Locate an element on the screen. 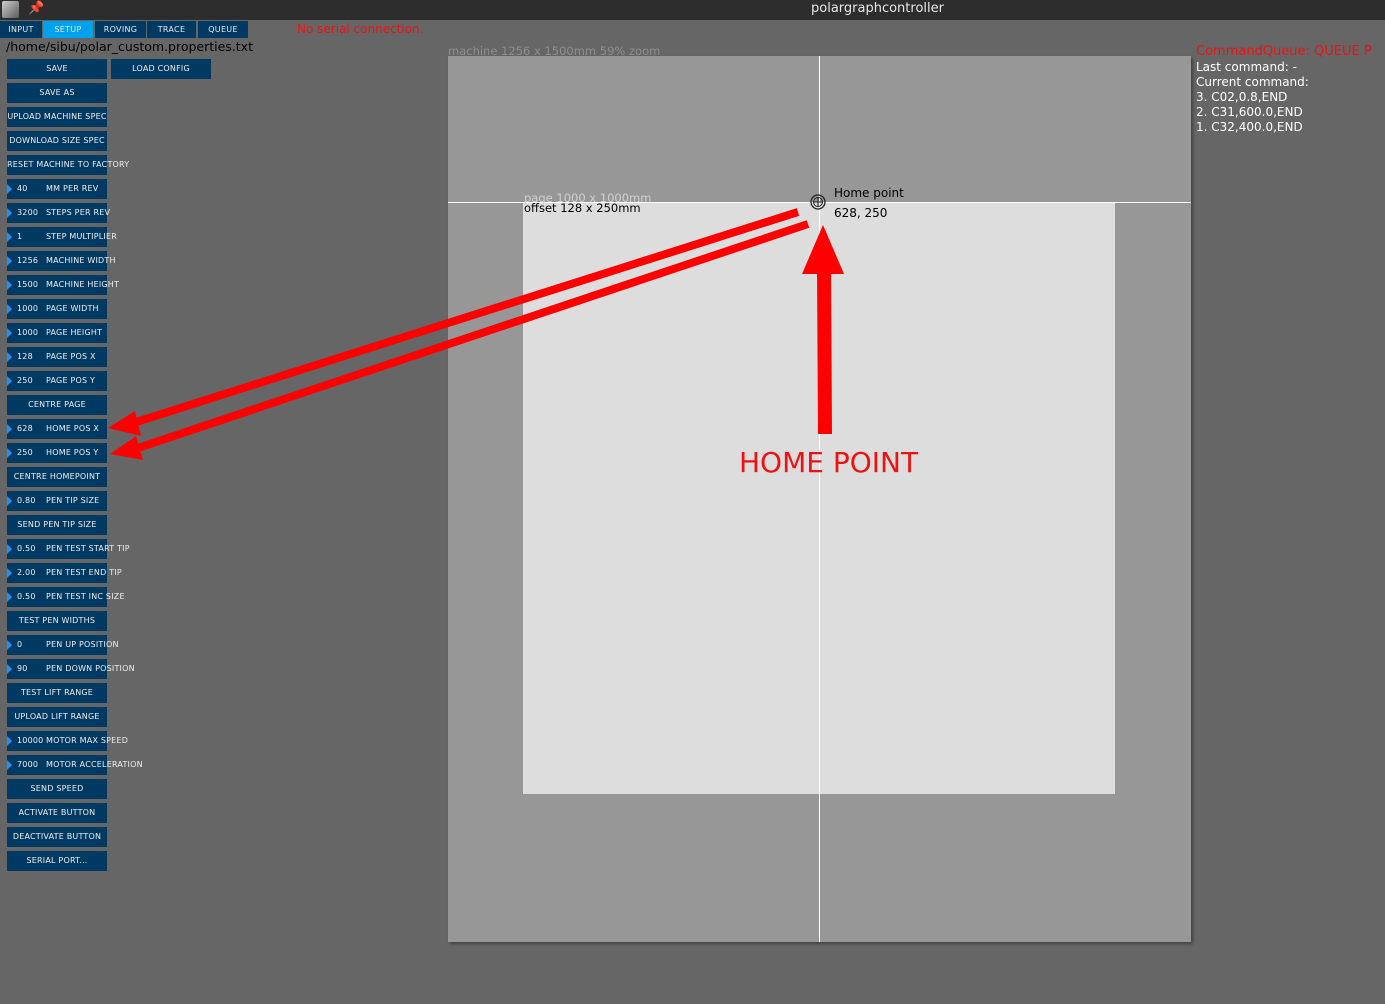  arrowhead-home-pos-y is located at coordinates (126, 448).